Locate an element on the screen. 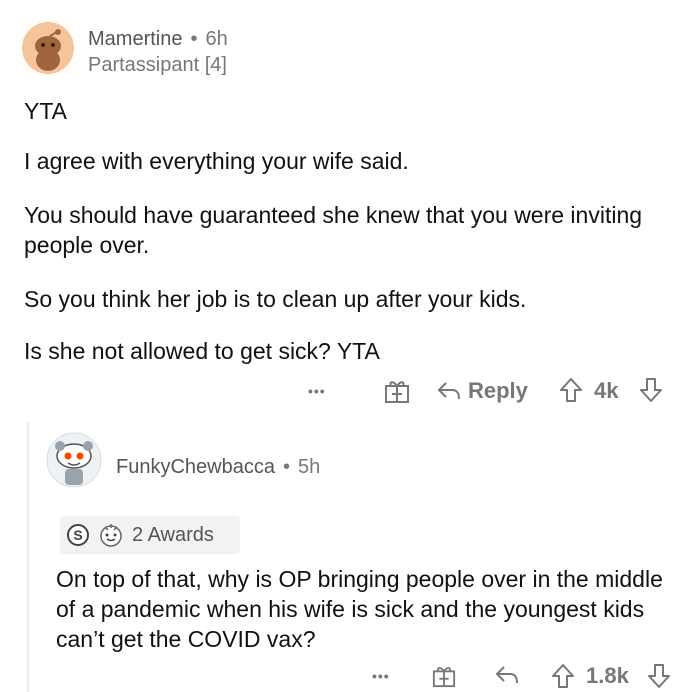  comment-paragraph: Is she not allowed to get sick? YTA is located at coordinates (202, 351).